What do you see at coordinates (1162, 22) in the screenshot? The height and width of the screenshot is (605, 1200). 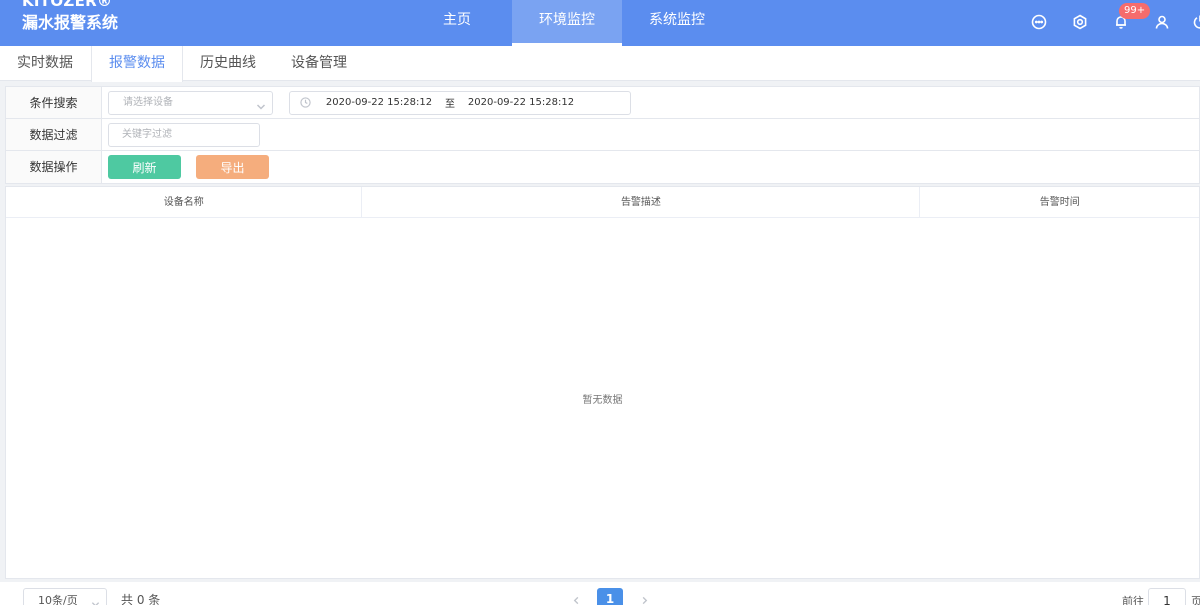 I see `user-icon` at bounding box center [1162, 22].